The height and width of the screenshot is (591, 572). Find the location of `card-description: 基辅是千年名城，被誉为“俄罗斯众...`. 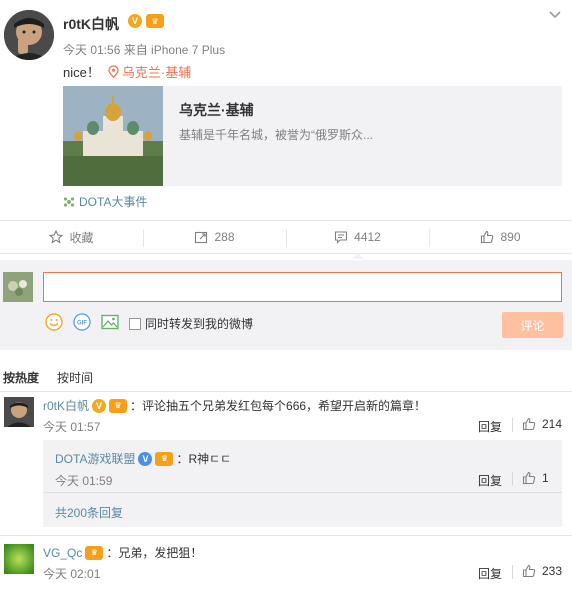

card-description: 基辅是千年名城，被誉为“俄罗斯众... is located at coordinates (276, 135).